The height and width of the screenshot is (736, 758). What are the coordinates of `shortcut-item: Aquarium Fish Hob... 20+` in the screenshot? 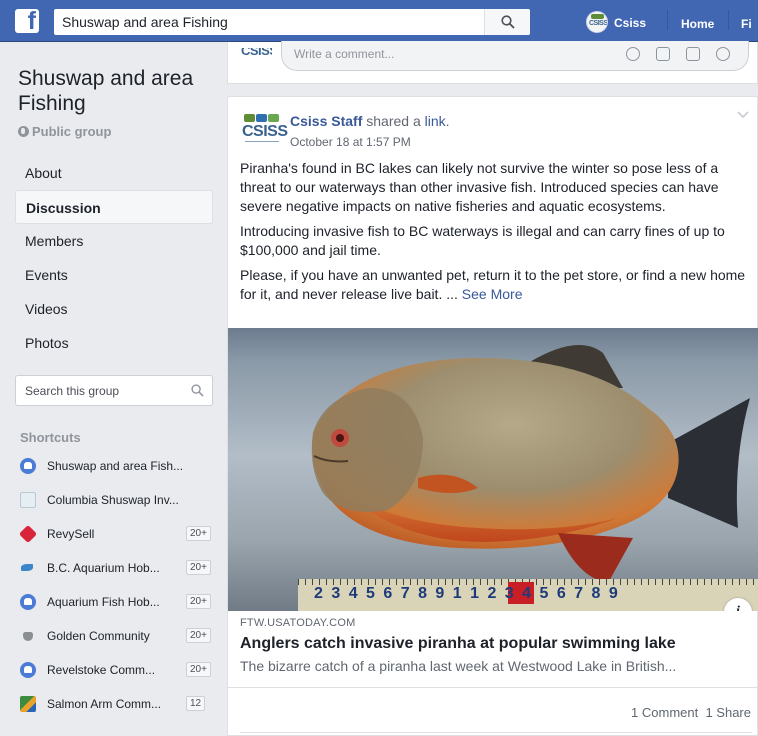 It's located at (117, 607).